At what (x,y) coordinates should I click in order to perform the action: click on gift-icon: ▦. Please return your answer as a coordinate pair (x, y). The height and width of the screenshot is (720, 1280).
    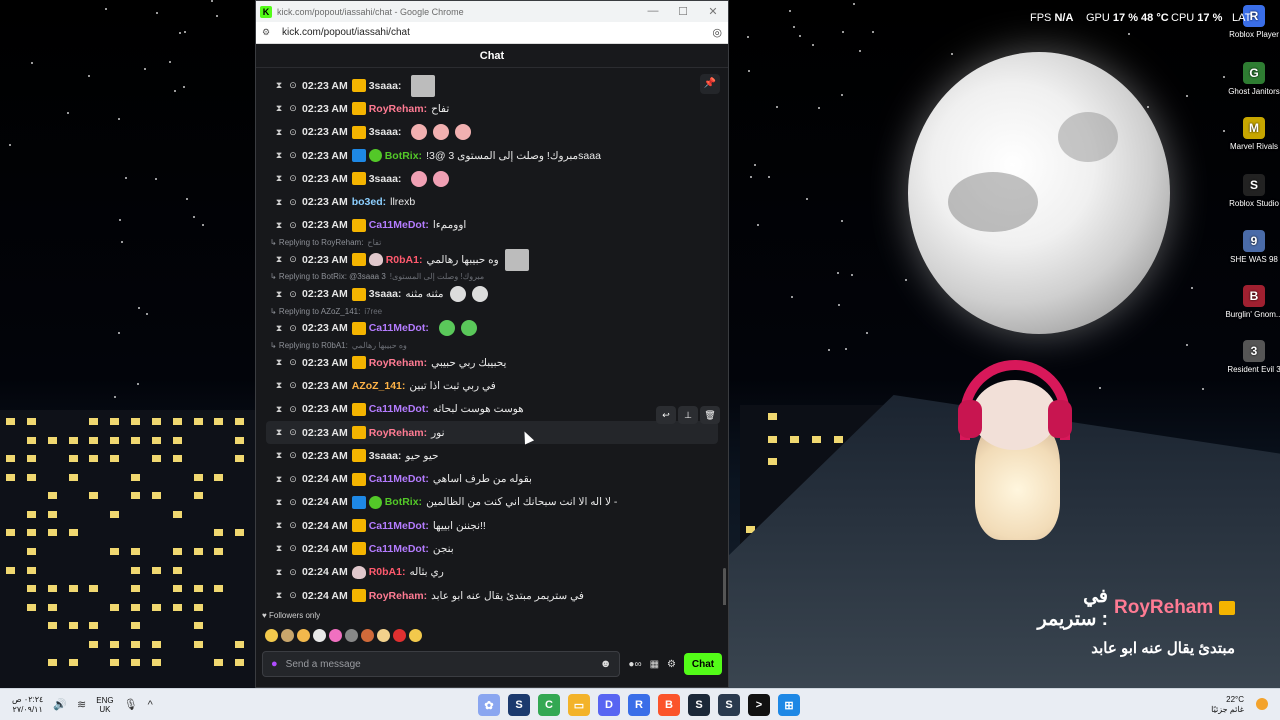
    Looking at the image, I should click on (654, 664).